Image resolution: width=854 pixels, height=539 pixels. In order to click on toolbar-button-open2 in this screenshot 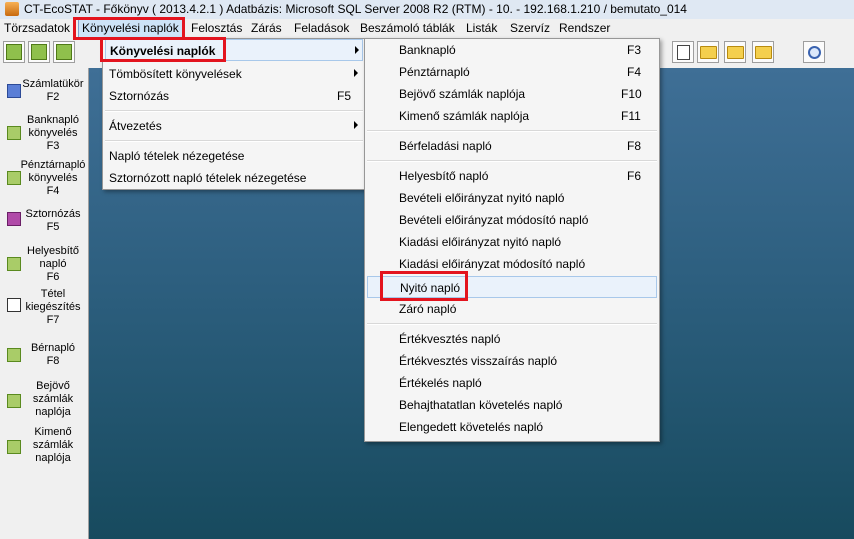, I will do `click(64, 52)`.